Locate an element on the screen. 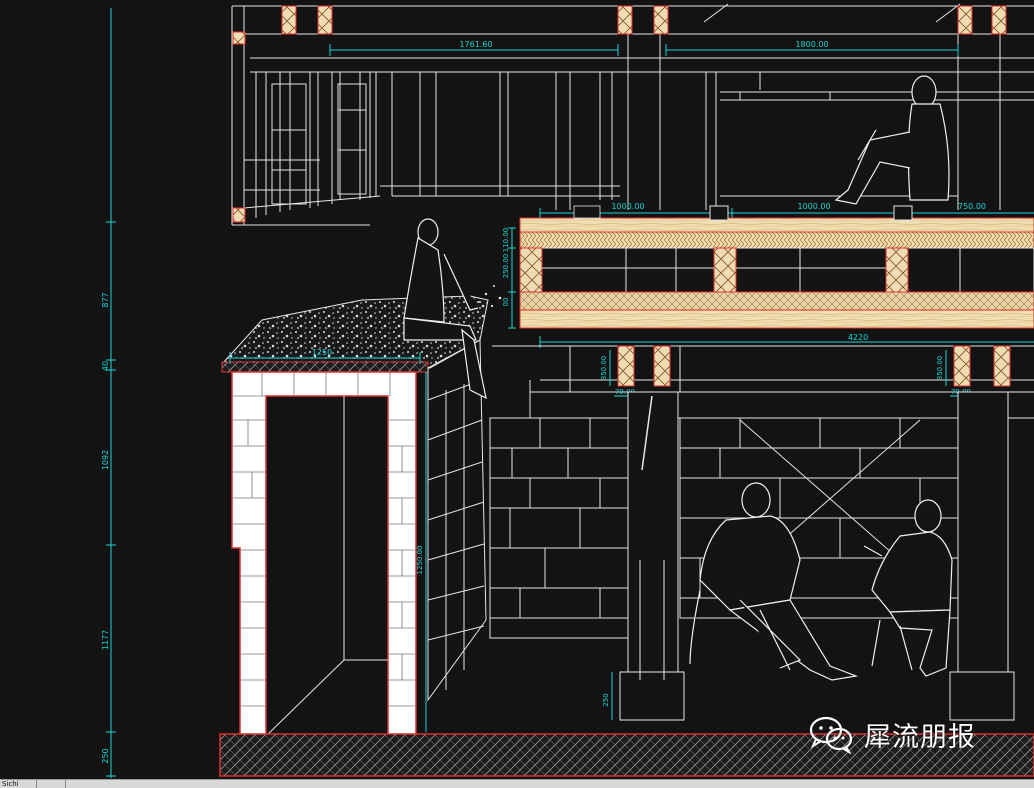 This screenshot has height=788, width=1034. dim-deck-mid: 1000.00 is located at coordinates (813, 206).